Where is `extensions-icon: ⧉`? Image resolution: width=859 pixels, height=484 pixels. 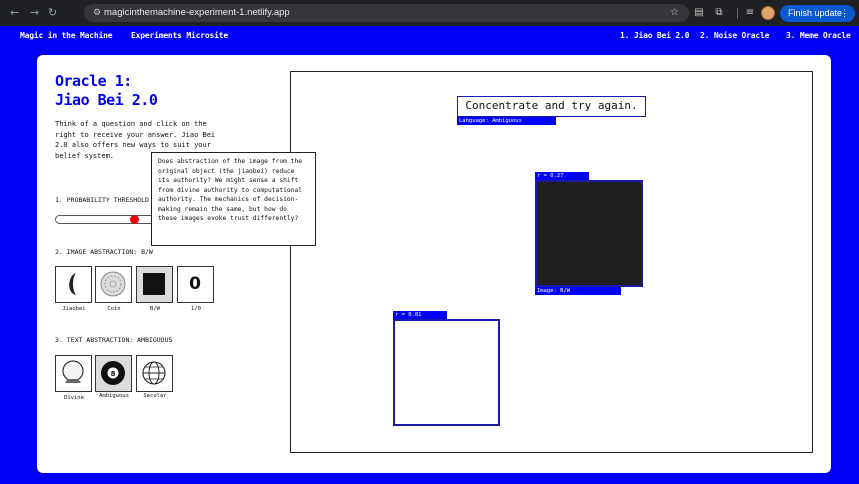 extensions-icon: ⧉ is located at coordinates (719, 13).